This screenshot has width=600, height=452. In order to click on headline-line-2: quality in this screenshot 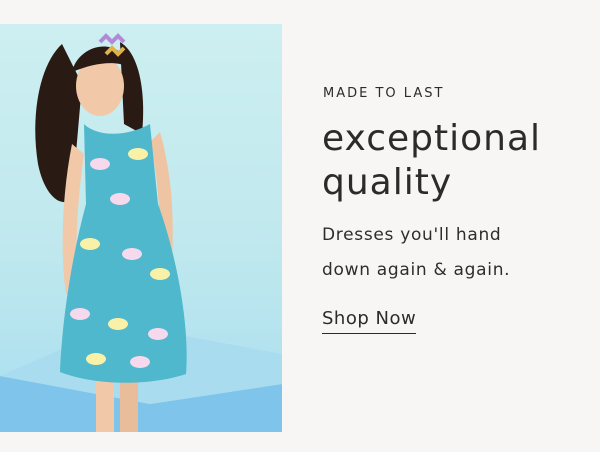, I will do `click(387, 182)`.